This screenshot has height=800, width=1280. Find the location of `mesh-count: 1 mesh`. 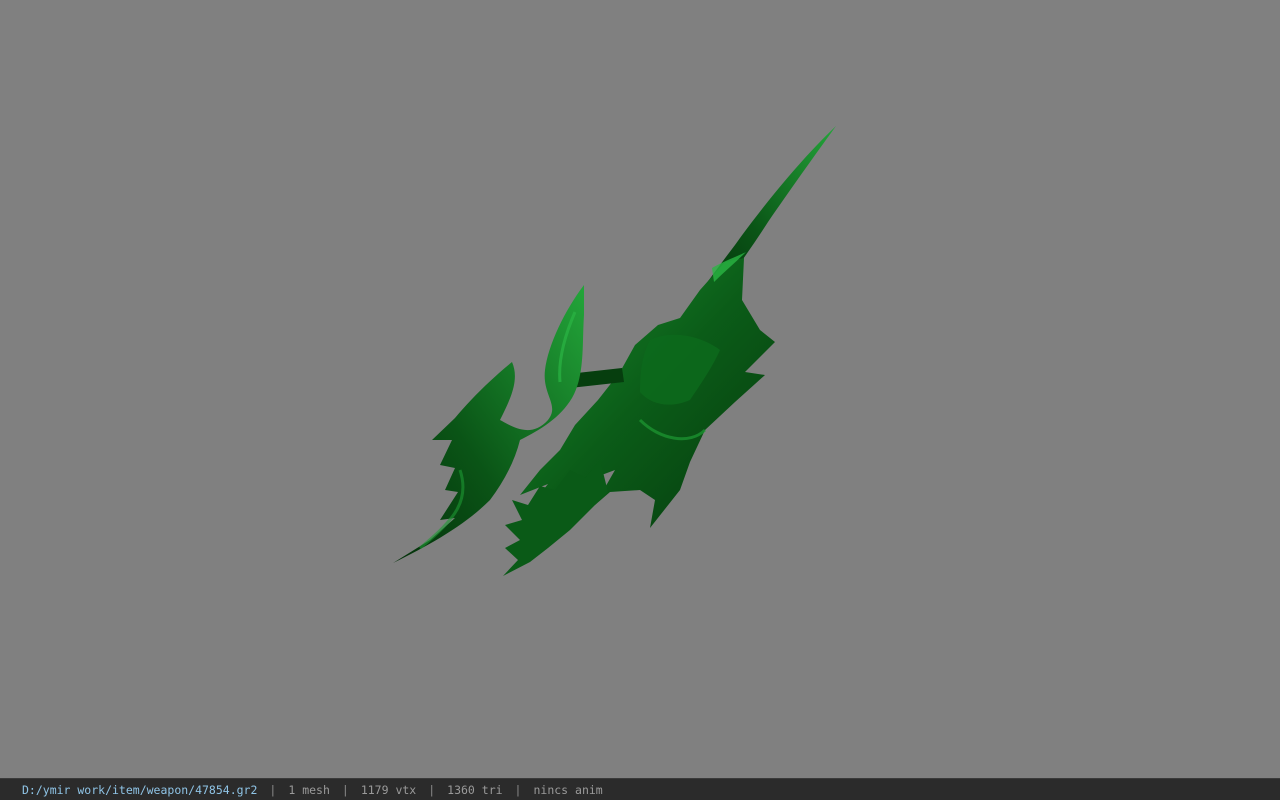

mesh-count: 1 mesh is located at coordinates (309, 789).